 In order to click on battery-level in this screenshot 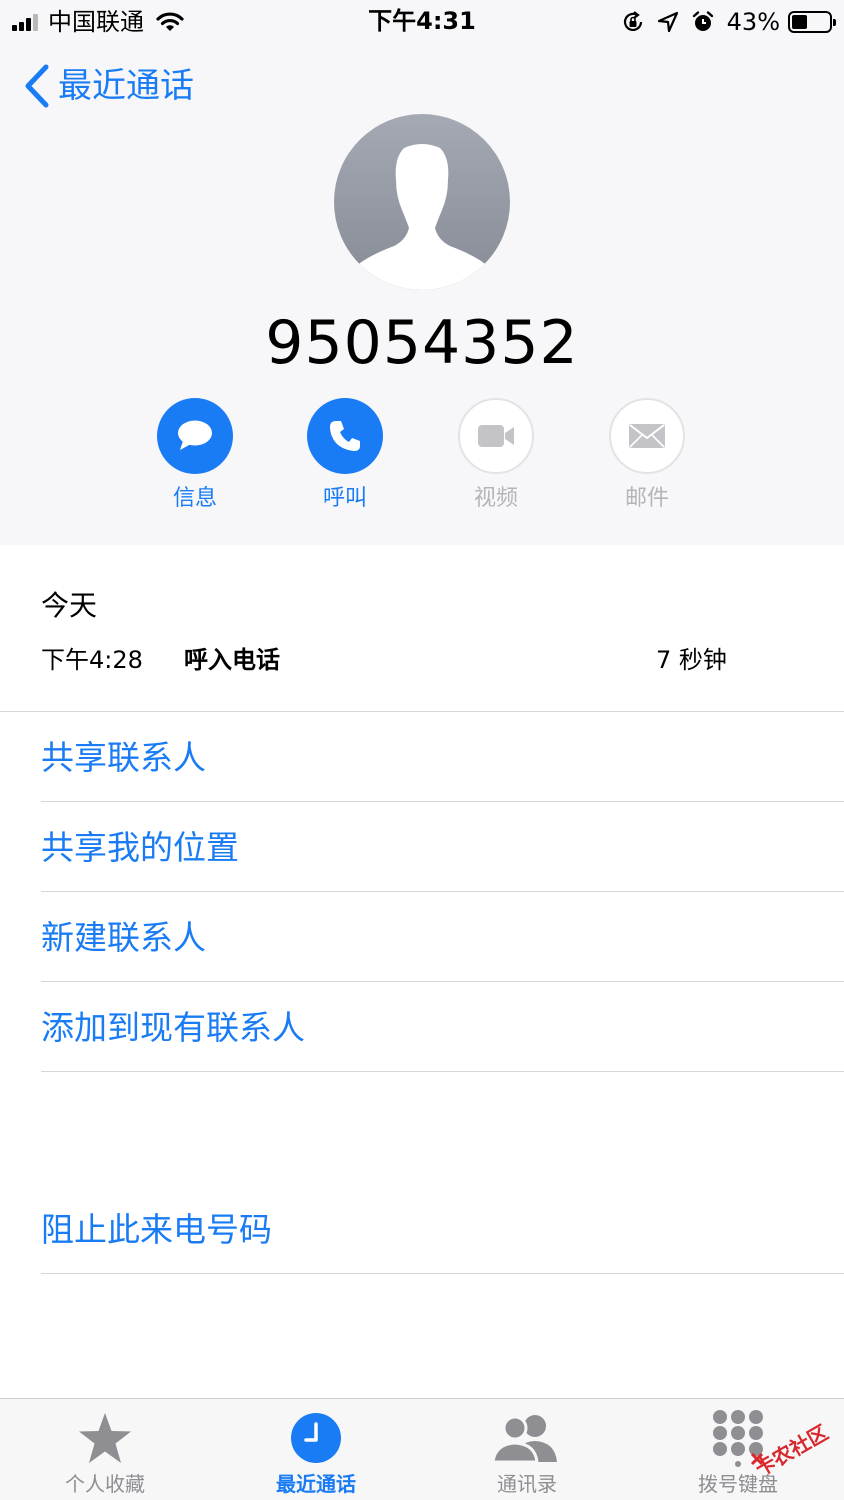, I will do `click(800, 22)`.